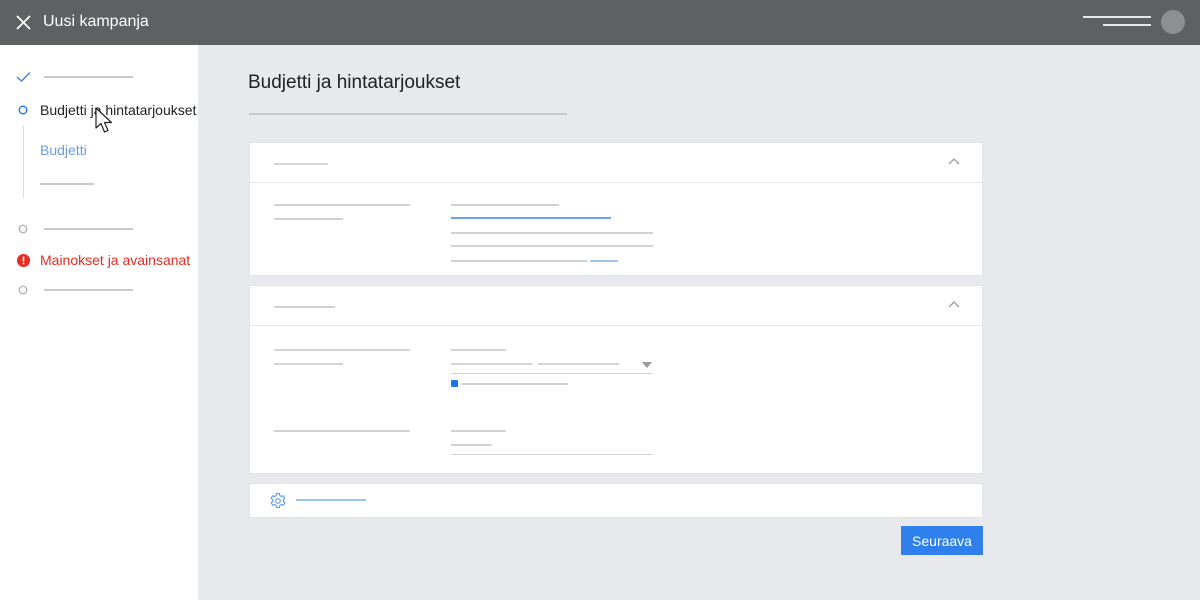 The width and height of the screenshot is (1200, 600). I want to click on budget-input, so click(531, 218).